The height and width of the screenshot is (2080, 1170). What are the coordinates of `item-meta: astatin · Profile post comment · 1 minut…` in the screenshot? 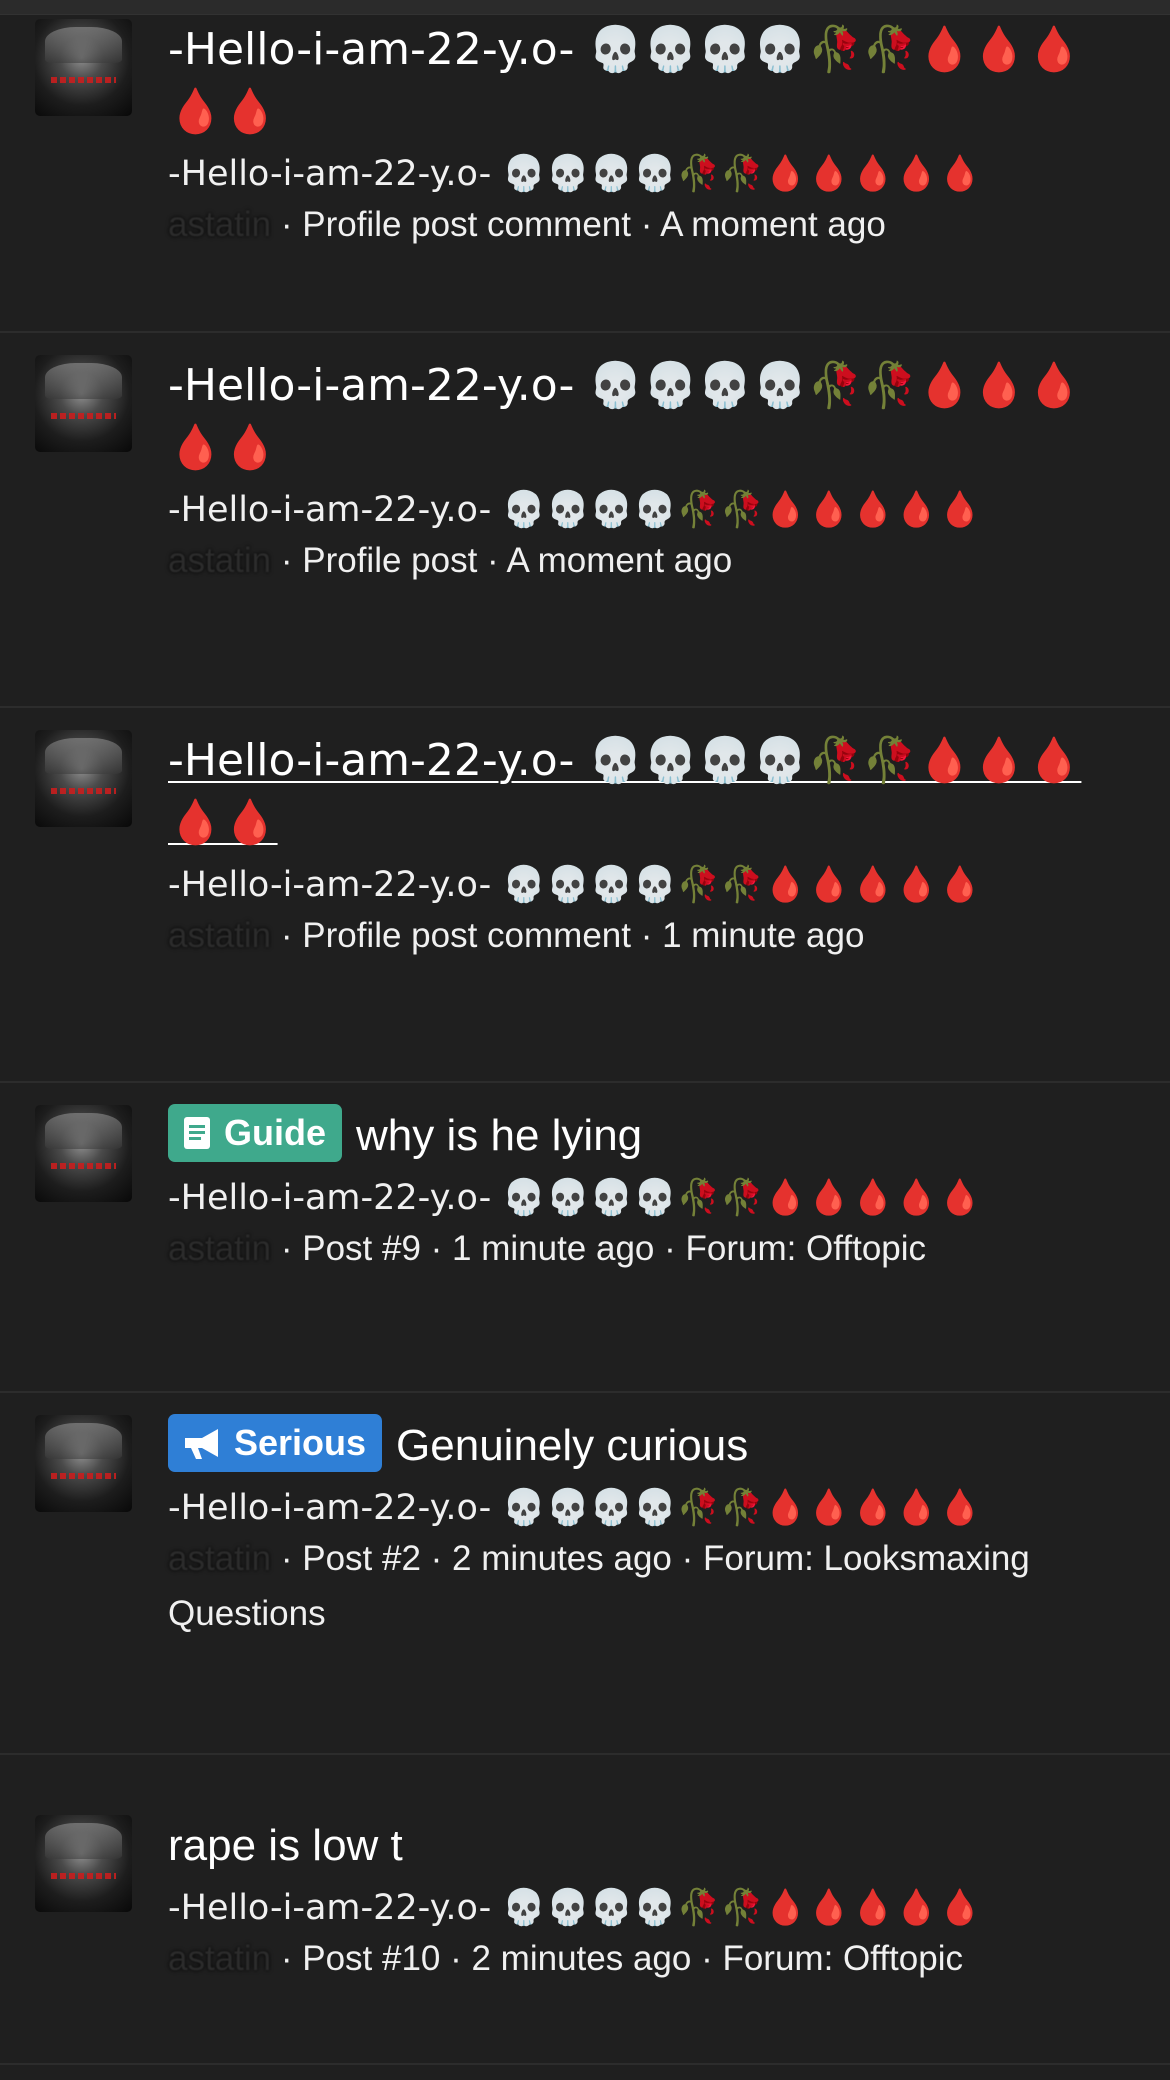 It's located at (652, 935).